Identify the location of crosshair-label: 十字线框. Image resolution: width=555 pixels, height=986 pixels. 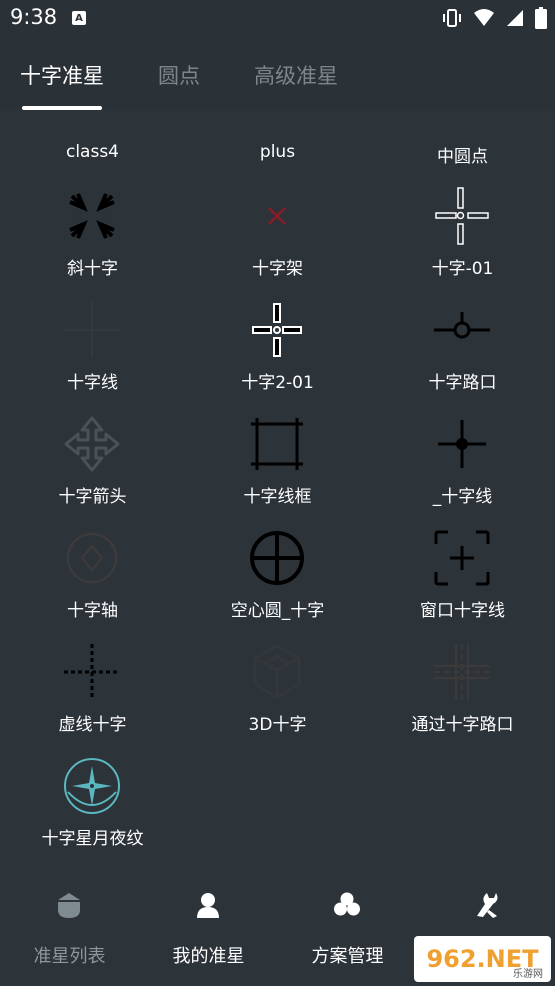
(277, 497).